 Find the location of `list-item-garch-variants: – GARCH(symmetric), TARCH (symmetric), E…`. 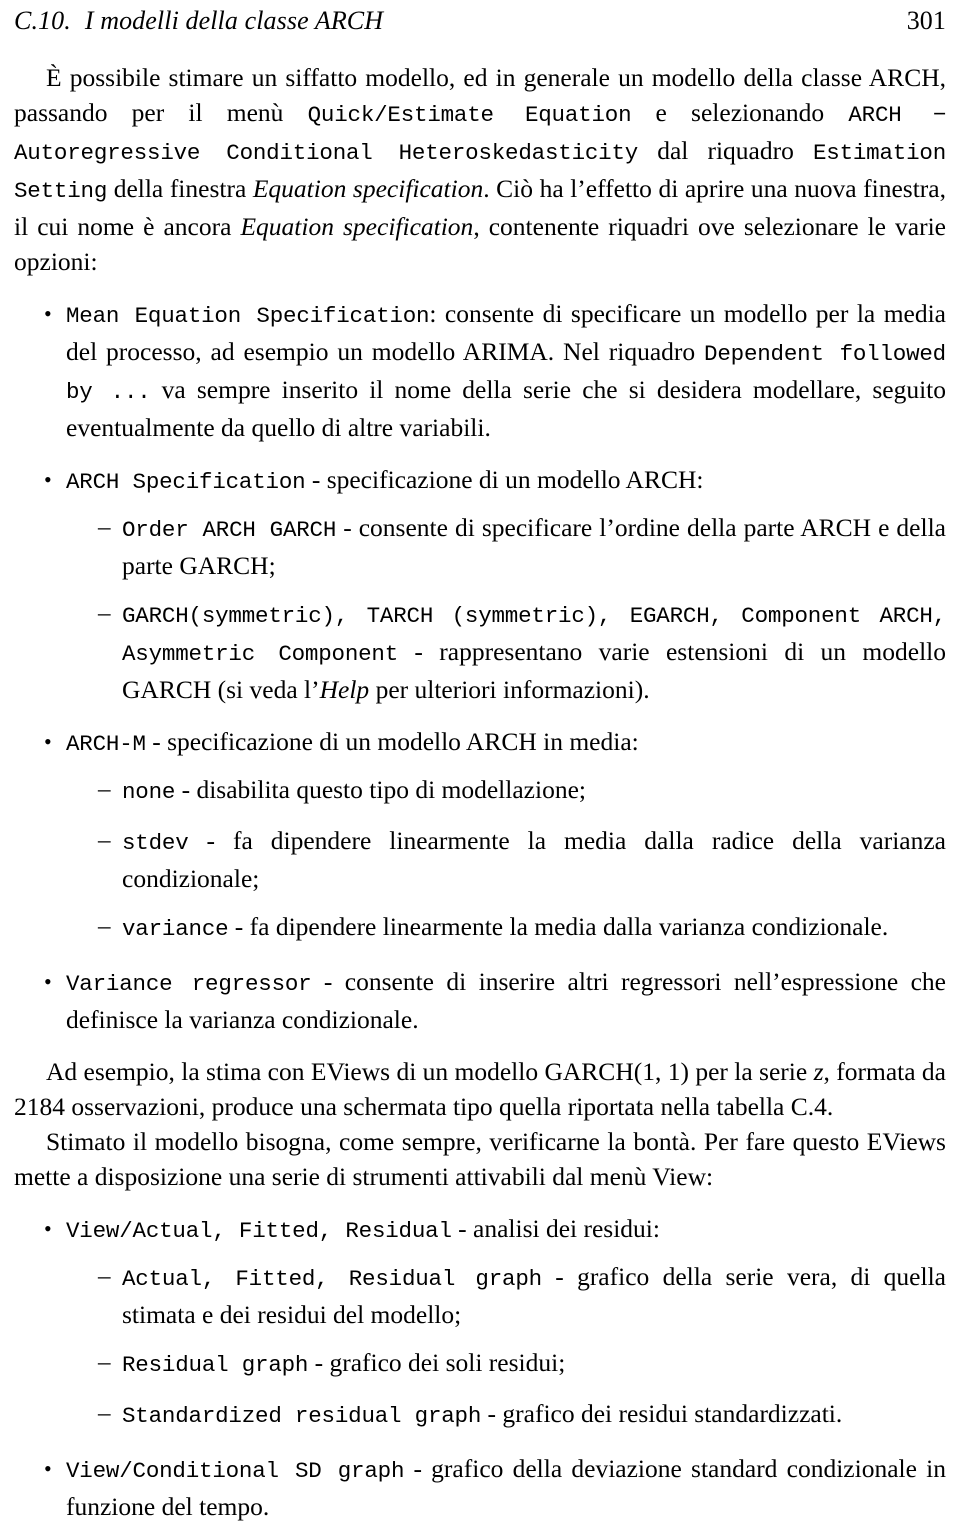

list-item-garch-variants: – GARCH(symmetric), TARCH (symmetric), E… is located at coordinates (480, 651).